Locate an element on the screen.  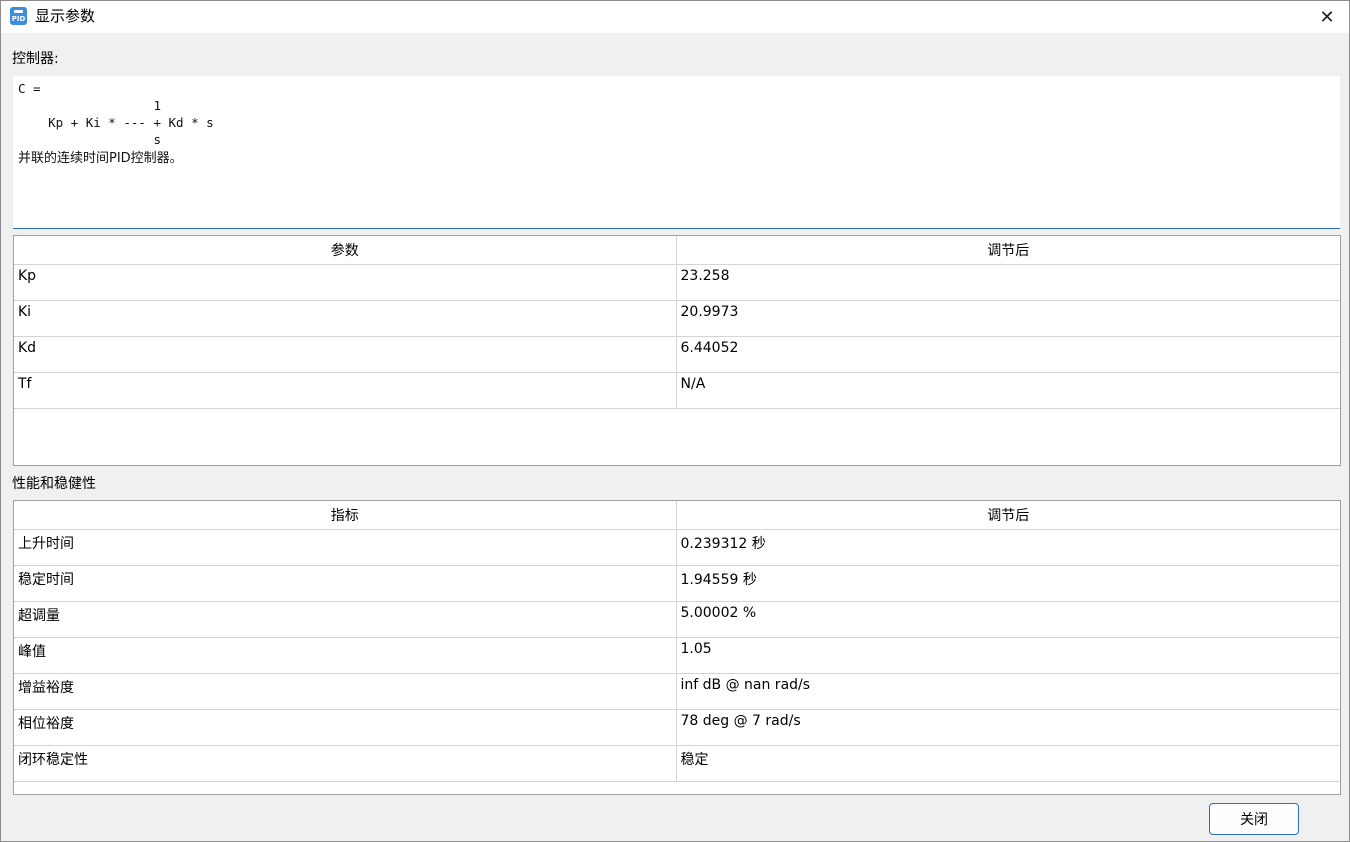
table-row: Kd 6.44052 is located at coordinates (677, 354).